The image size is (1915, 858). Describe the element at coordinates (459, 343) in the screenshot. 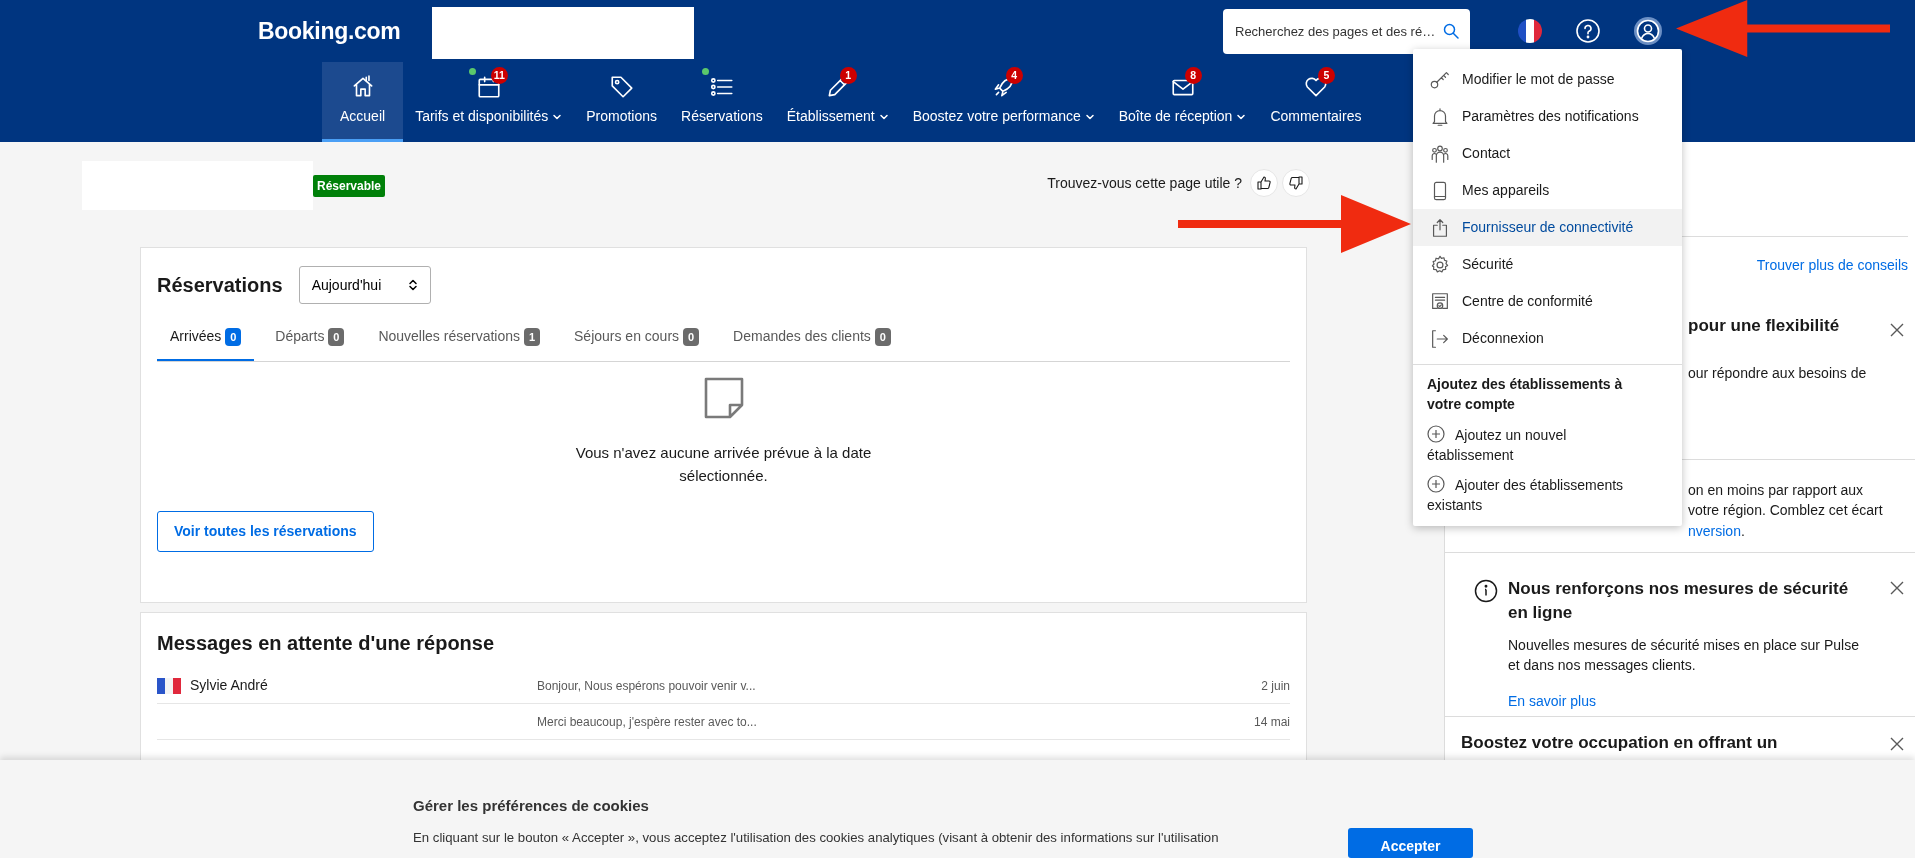

I see `reservation-tab: Nouvelles réservations 1` at that location.